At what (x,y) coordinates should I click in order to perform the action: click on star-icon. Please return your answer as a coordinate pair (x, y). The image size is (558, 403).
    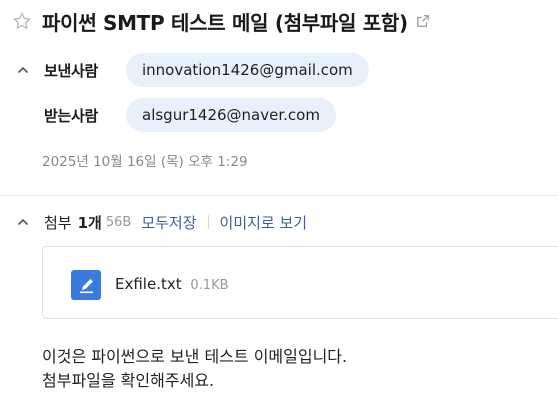
    Looking at the image, I should click on (22, 21).